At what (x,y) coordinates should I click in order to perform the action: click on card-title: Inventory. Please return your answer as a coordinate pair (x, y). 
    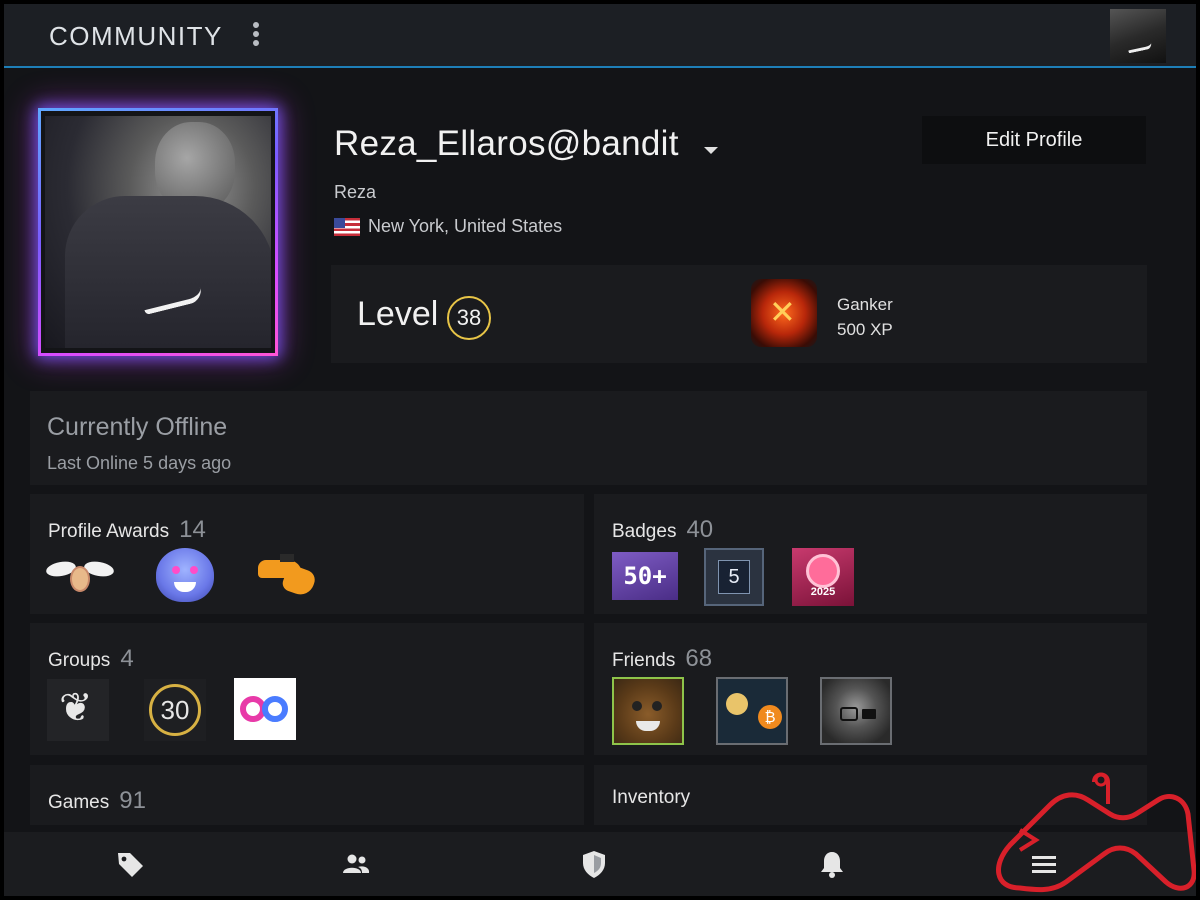
    Looking at the image, I should click on (651, 797).